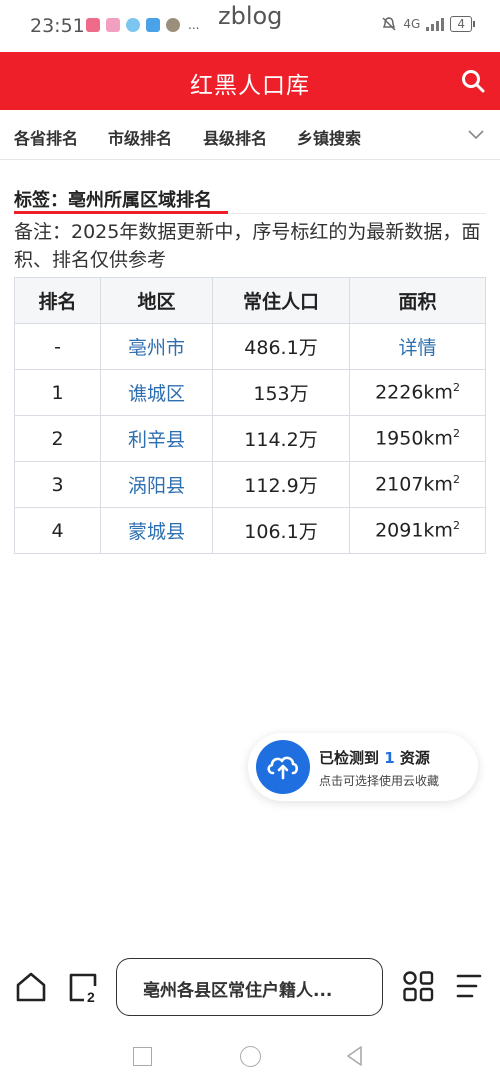  What do you see at coordinates (156, 530) in the screenshot?
I see `region-link: 蒙城县` at bounding box center [156, 530].